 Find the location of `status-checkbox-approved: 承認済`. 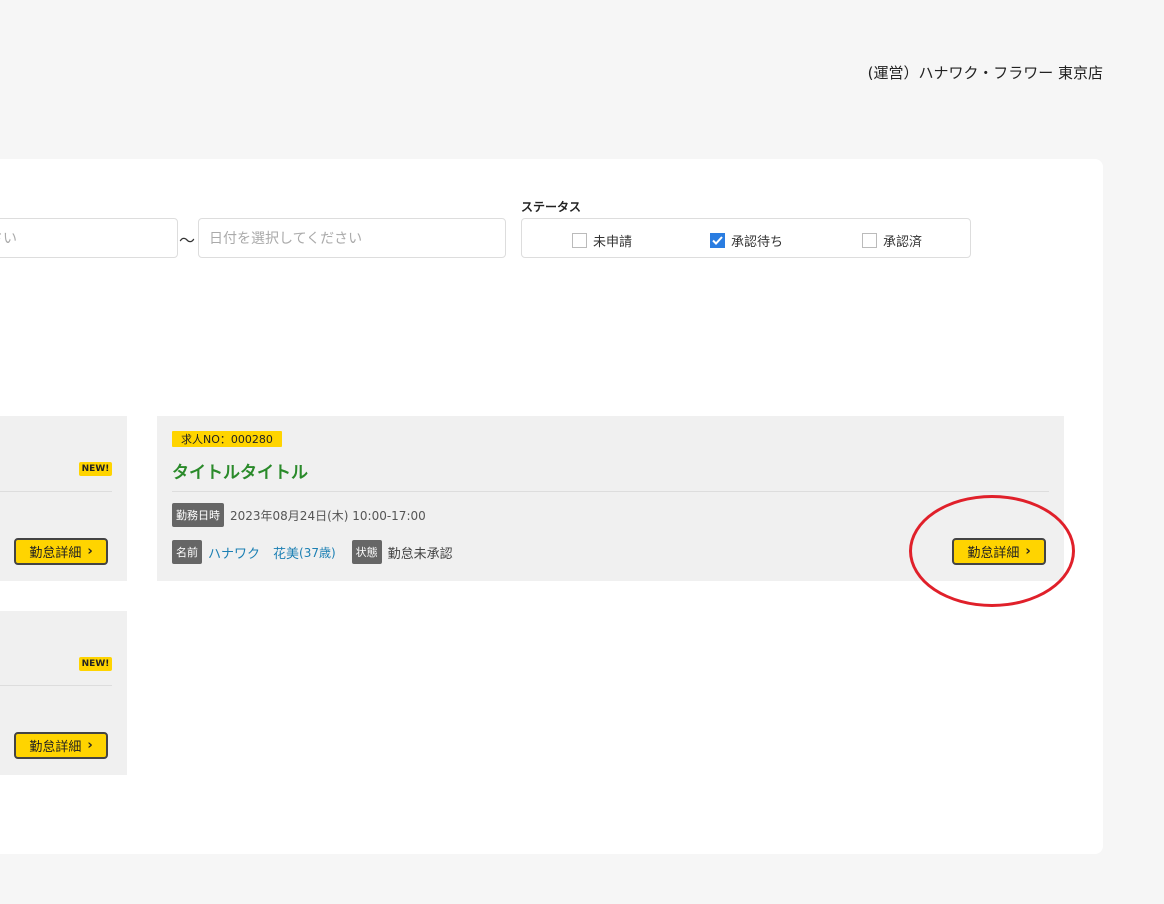

status-checkbox-approved: 承認済 is located at coordinates (892, 240).